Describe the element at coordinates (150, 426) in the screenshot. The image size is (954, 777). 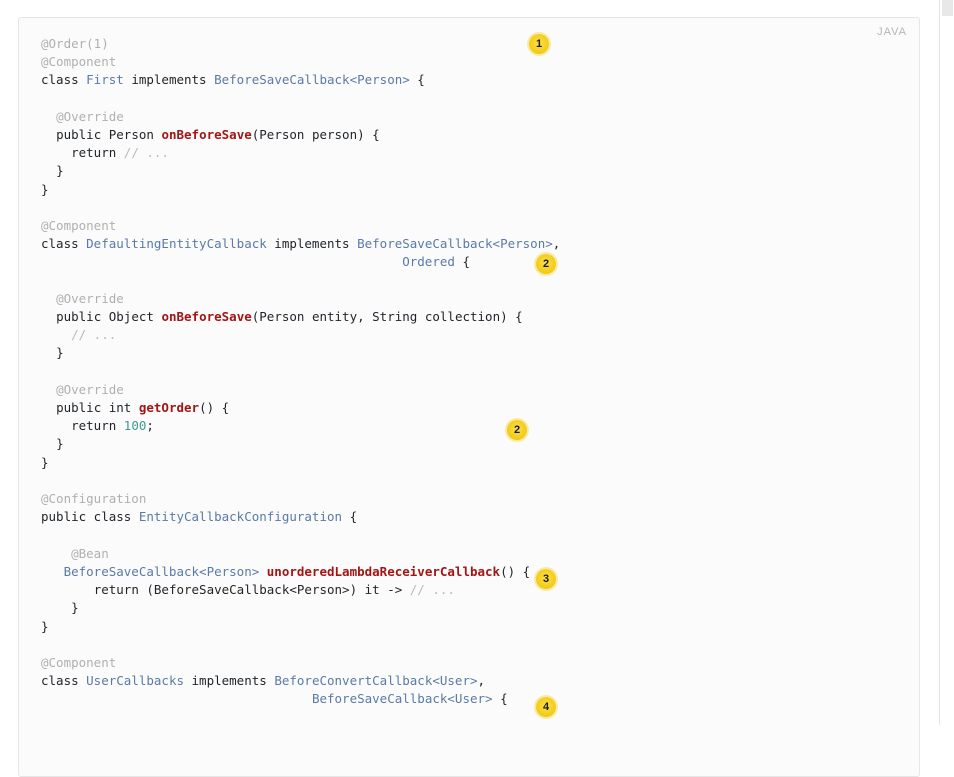
I see `code-token-punct: ;` at that location.